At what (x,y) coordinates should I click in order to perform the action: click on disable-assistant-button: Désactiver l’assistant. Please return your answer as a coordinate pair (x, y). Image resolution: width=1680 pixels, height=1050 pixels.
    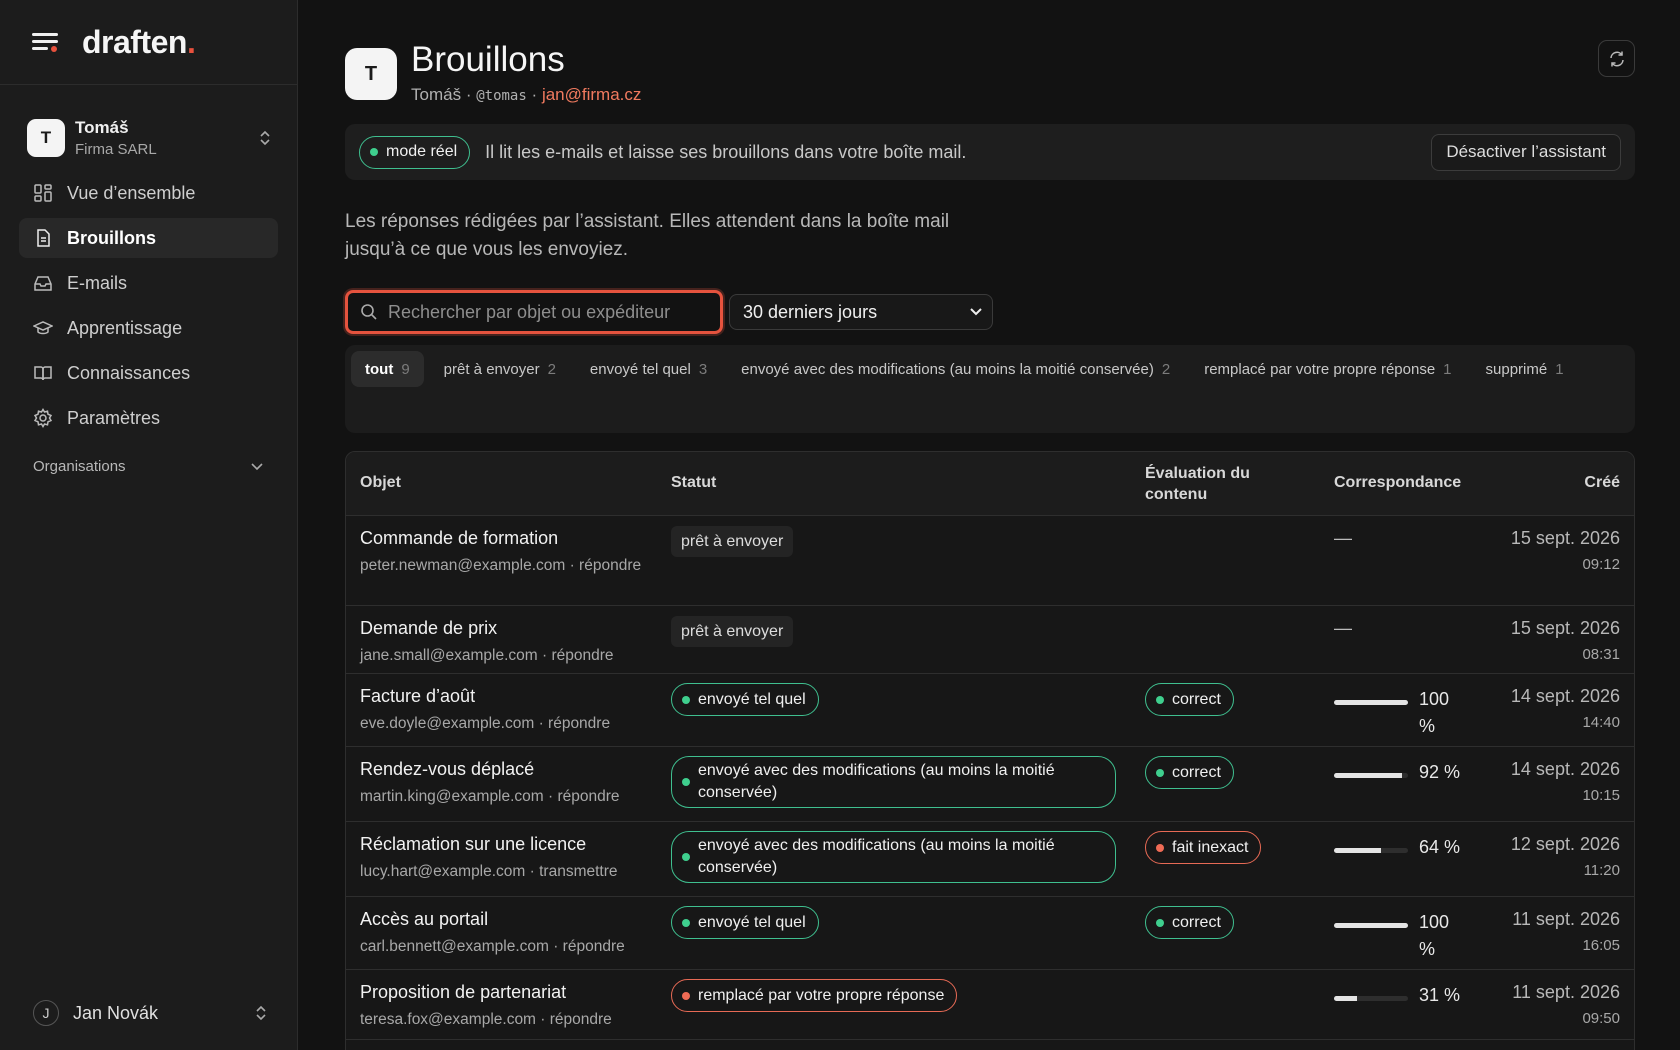
    Looking at the image, I should click on (1526, 152).